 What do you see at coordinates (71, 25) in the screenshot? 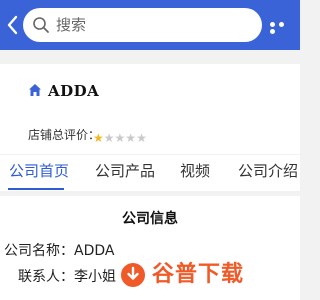
I see `search-placeholder: 搜索` at bounding box center [71, 25].